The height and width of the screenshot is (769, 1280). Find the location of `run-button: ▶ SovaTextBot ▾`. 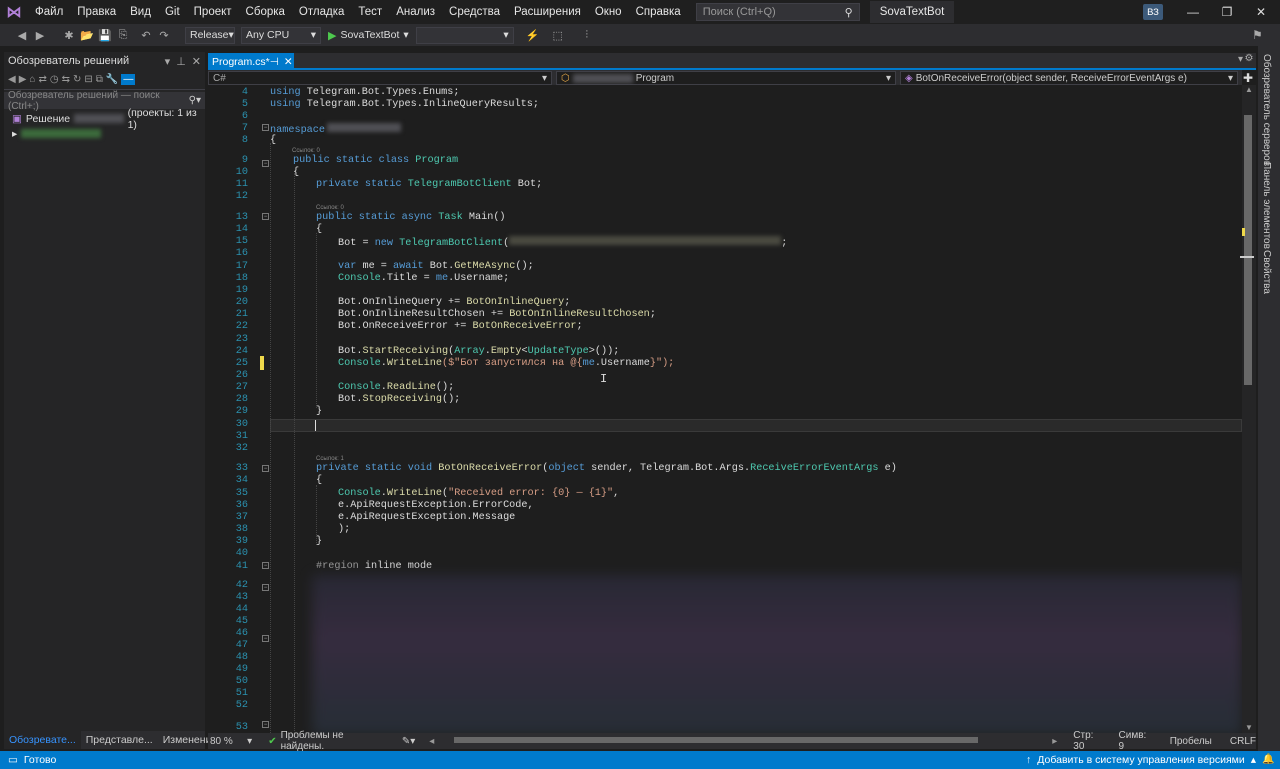

run-button: ▶ SovaTextBot ▾ is located at coordinates (368, 35).